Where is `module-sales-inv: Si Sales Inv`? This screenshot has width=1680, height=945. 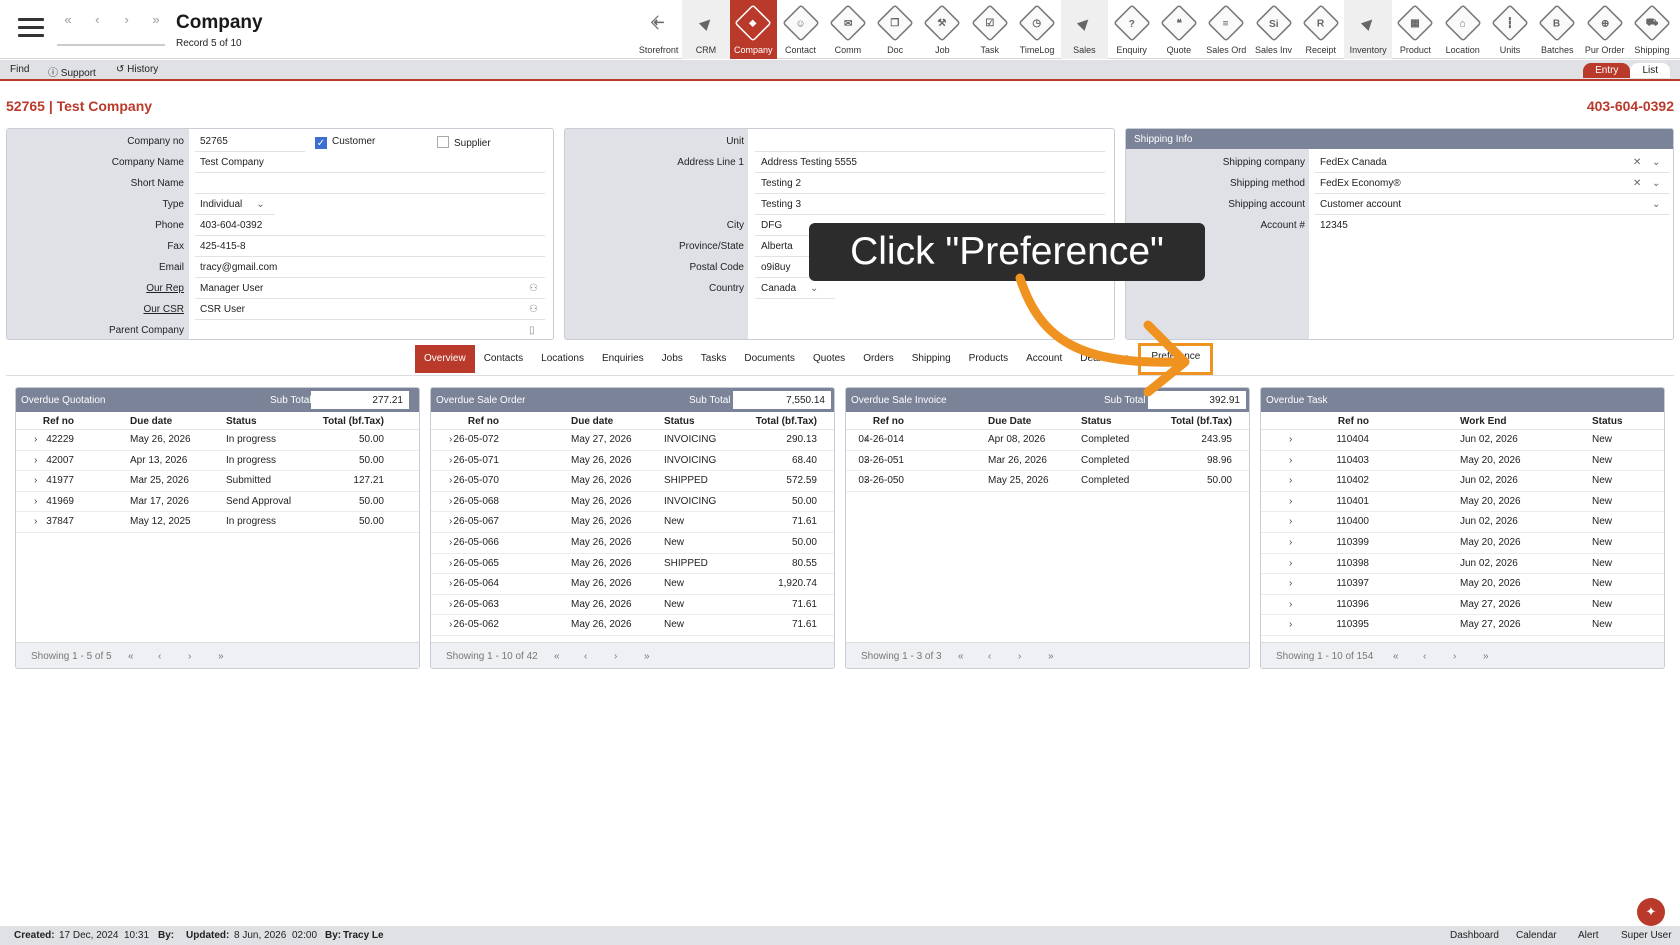 module-sales-inv: Si Sales Inv is located at coordinates (1273, 29).